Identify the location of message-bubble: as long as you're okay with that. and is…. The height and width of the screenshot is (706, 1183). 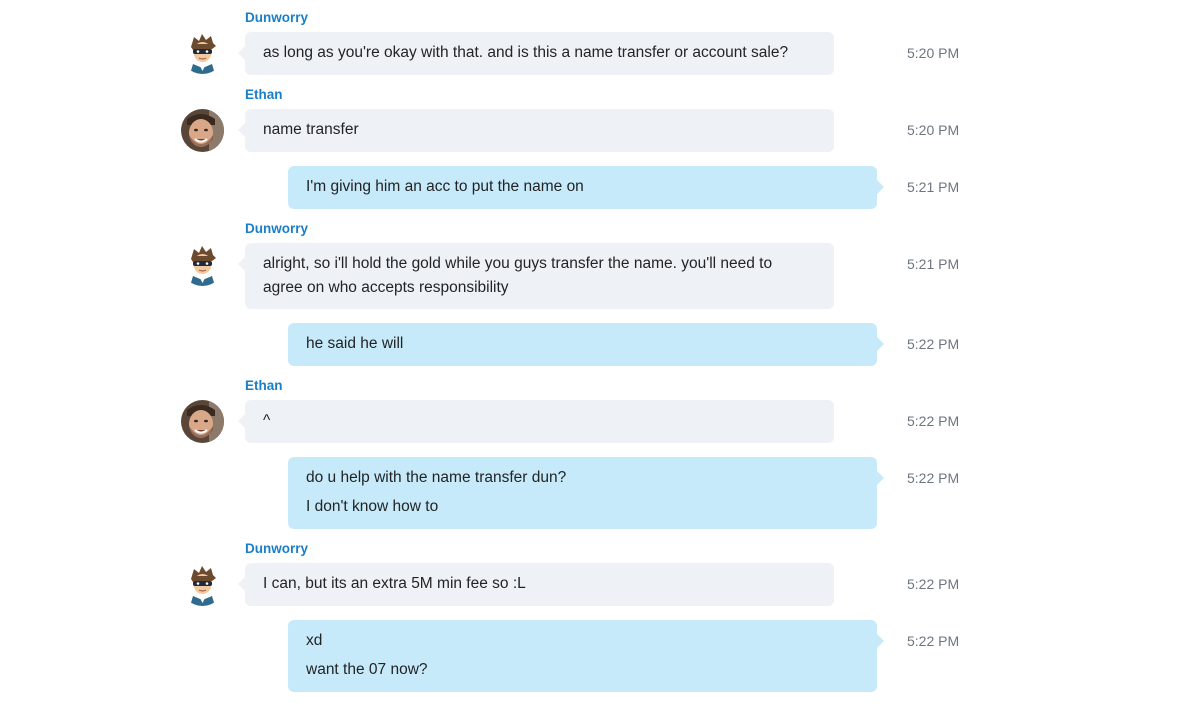
(536, 53).